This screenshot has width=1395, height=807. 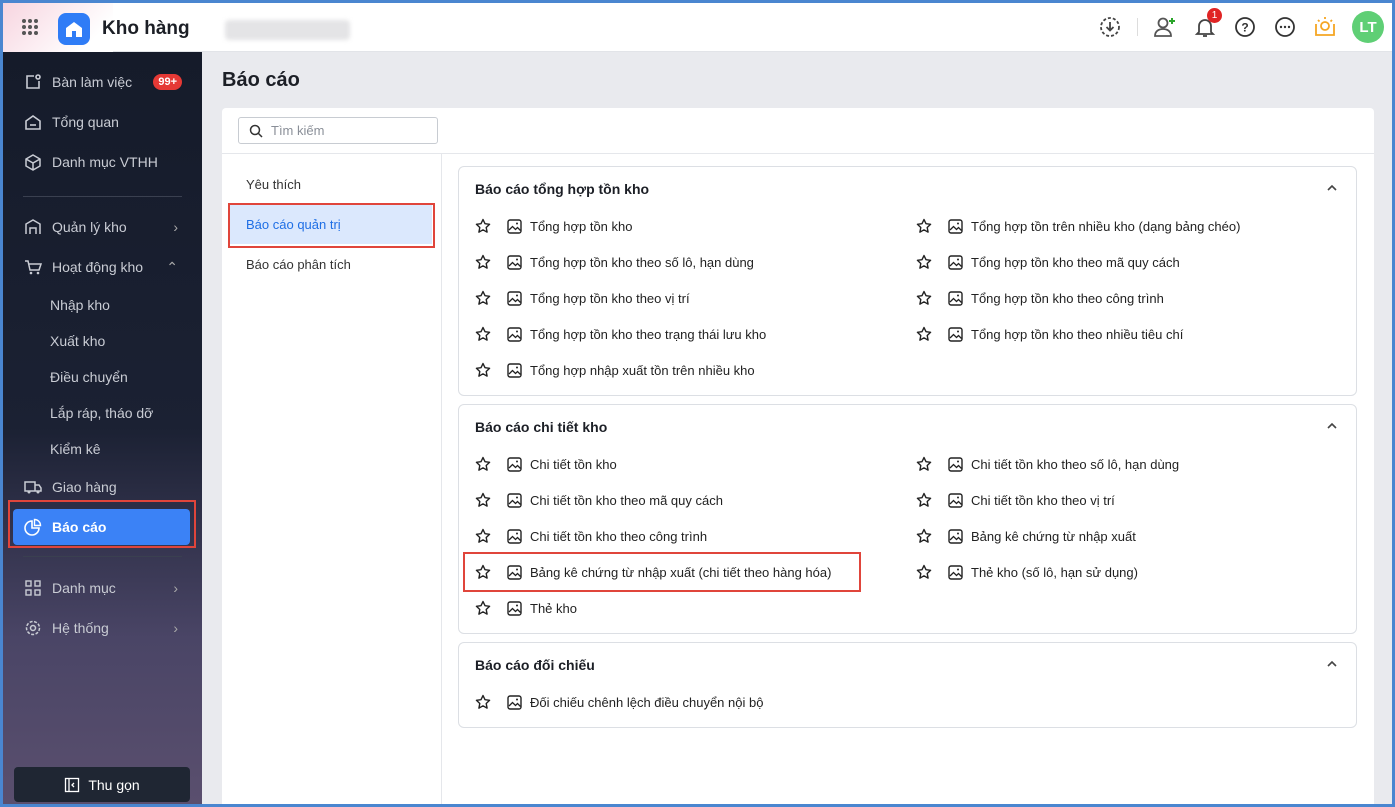 What do you see at coordinates (1015, 500) in the screenshot?
I see `report-item: Chi tiết tồn kho theo vị trí` at bounding box center [1015, 500].